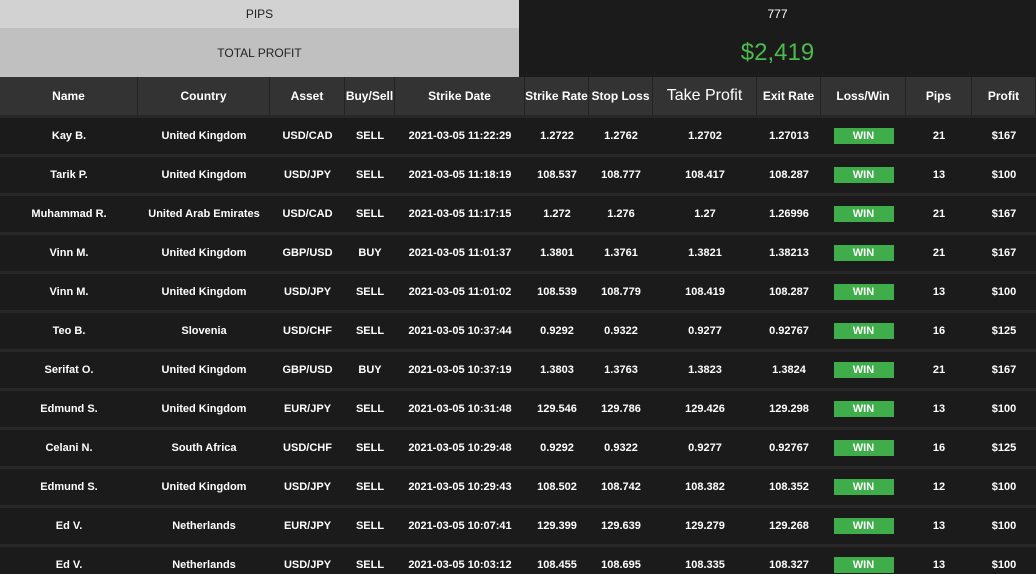 This screenshot has height=574, width=1036. What do you see at coordinates (460, 134) in the screenshot?
I see `cell-strike-date: 2021-03-05 11:22:29` at bounding box center [460, 134].